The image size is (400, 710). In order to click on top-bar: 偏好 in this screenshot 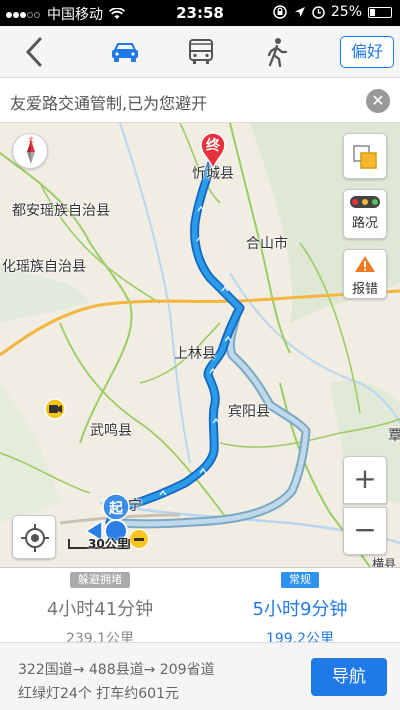, I will do `click(200, 52)`.